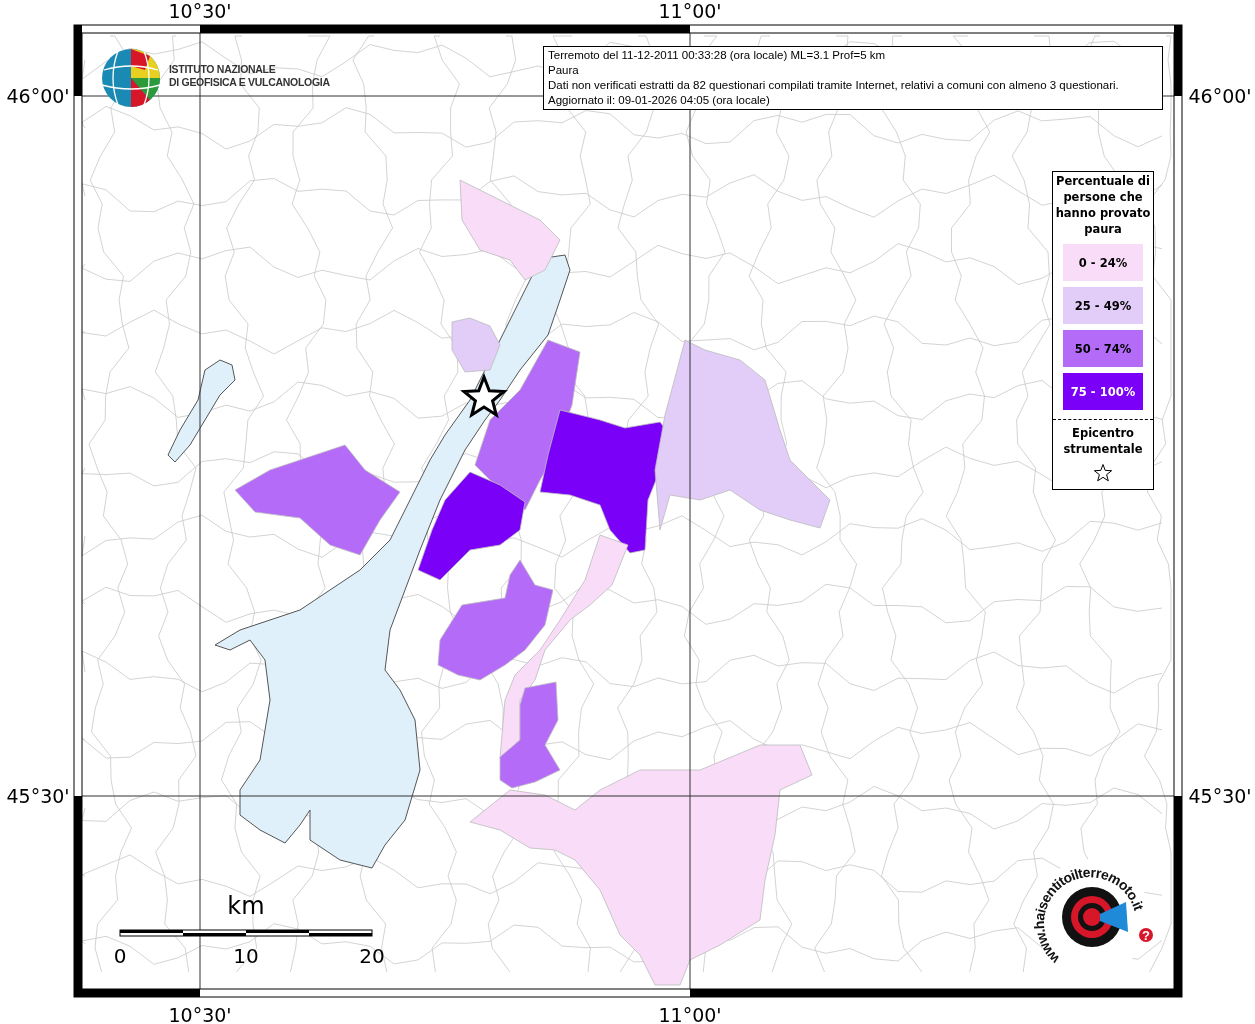 This screenshot has width=1255, height=1024. Describe the element at coordinates (1103, 441) in the screenshot. I see `legend-epicenter-label: Epicentro strumentale` at that location.